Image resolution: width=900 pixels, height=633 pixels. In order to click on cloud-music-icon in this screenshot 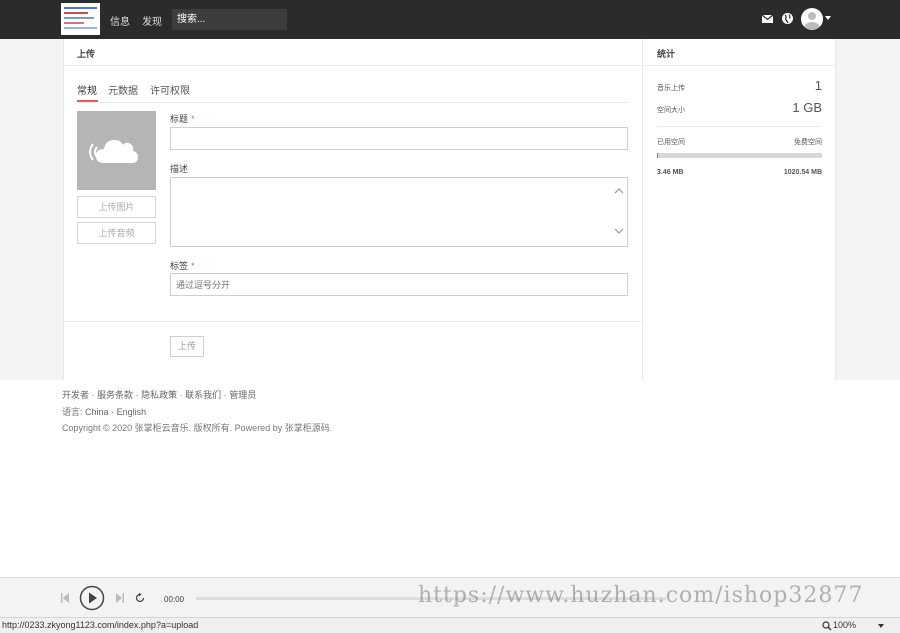, I will do `click(113, 151)`.